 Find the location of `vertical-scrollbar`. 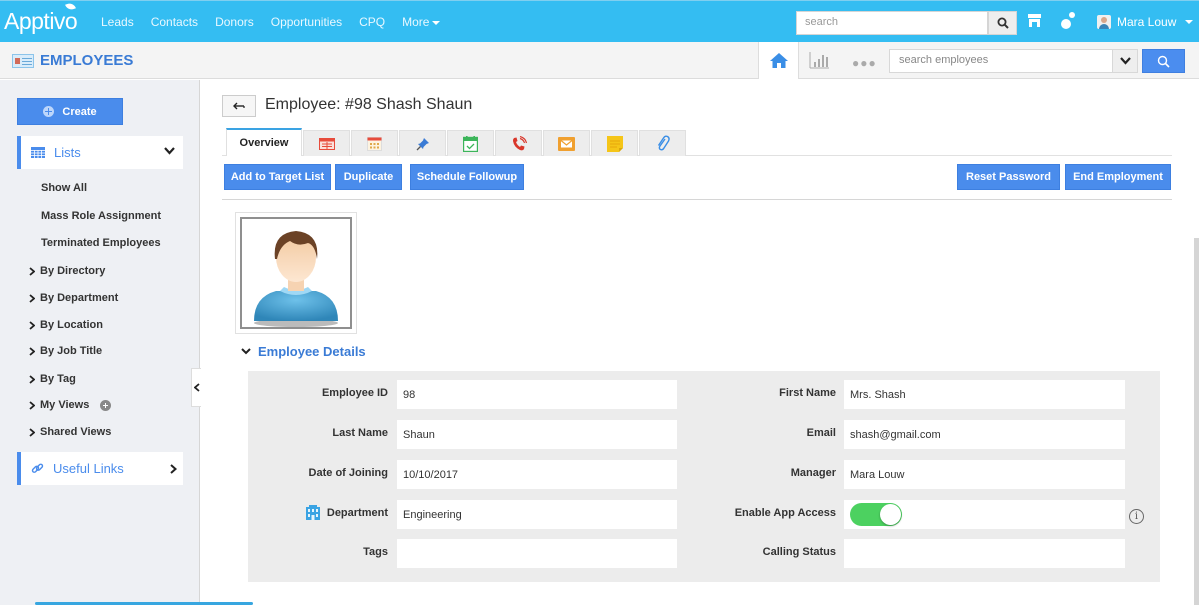

vertical-scrollbar is located at coordinates (1196, 421).